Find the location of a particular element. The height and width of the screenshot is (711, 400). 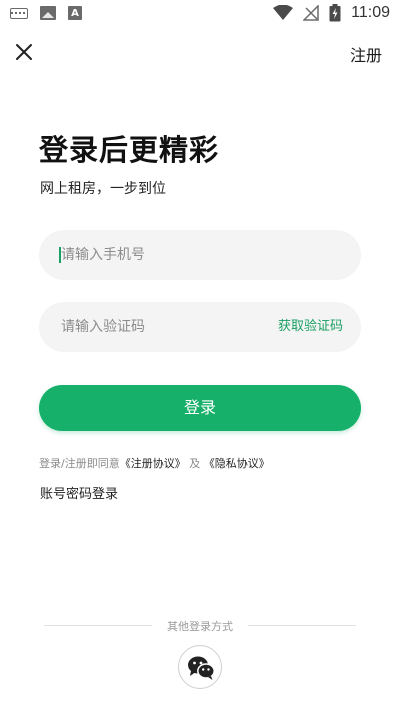

divider-left is located at coordinates (98, 625).